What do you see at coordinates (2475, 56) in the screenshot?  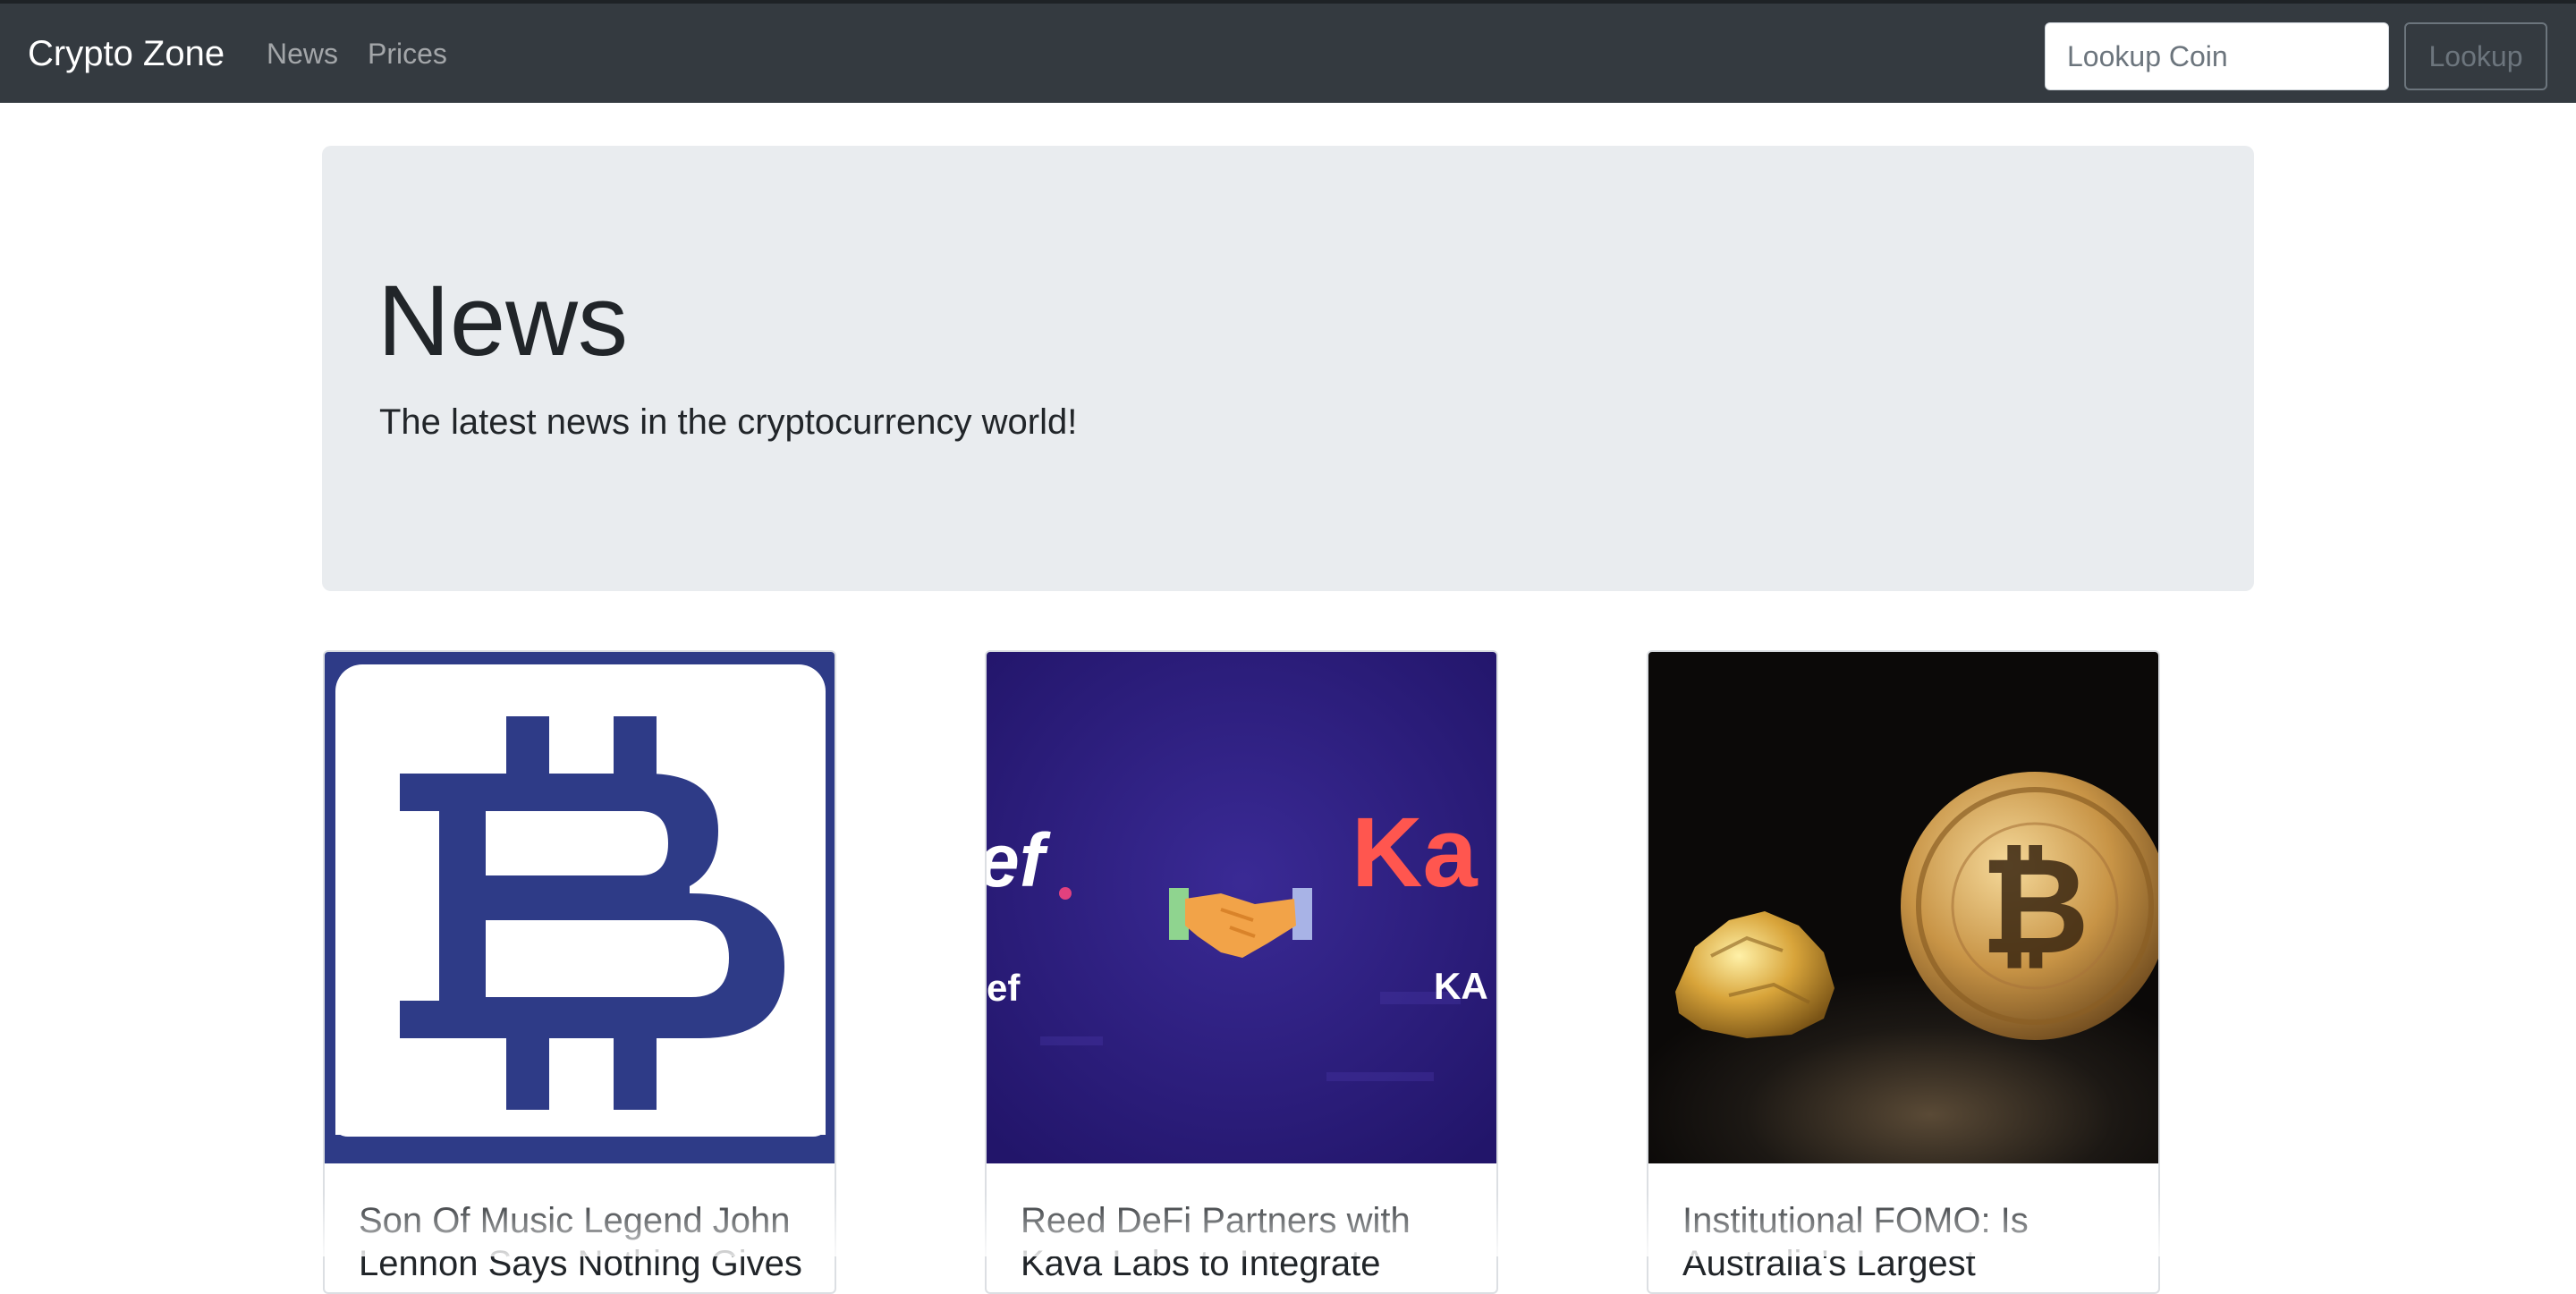 I see `lookup-button: Lookup` at bounding box center [2475, 56].